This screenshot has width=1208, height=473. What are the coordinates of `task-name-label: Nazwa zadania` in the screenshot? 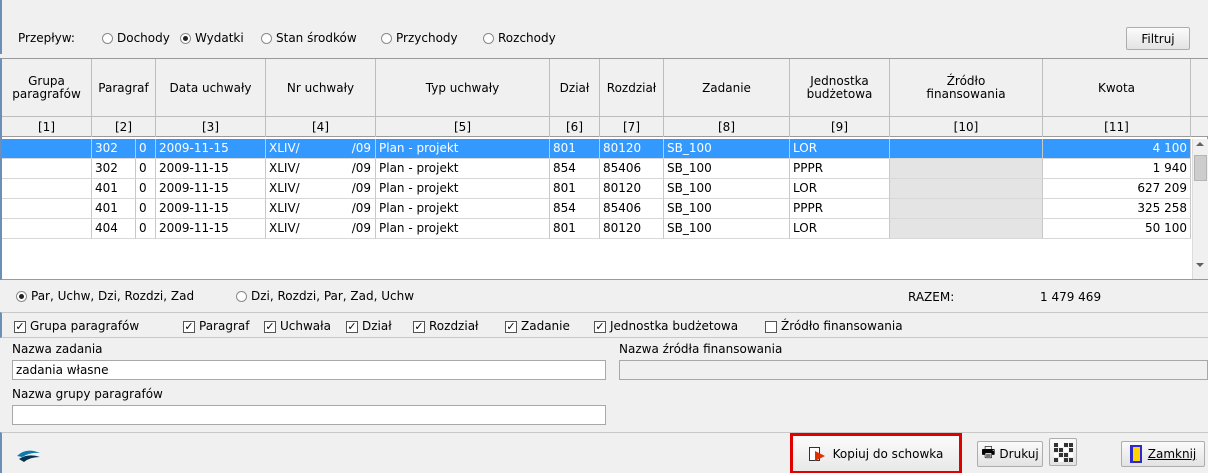 It's located at (57, 349).